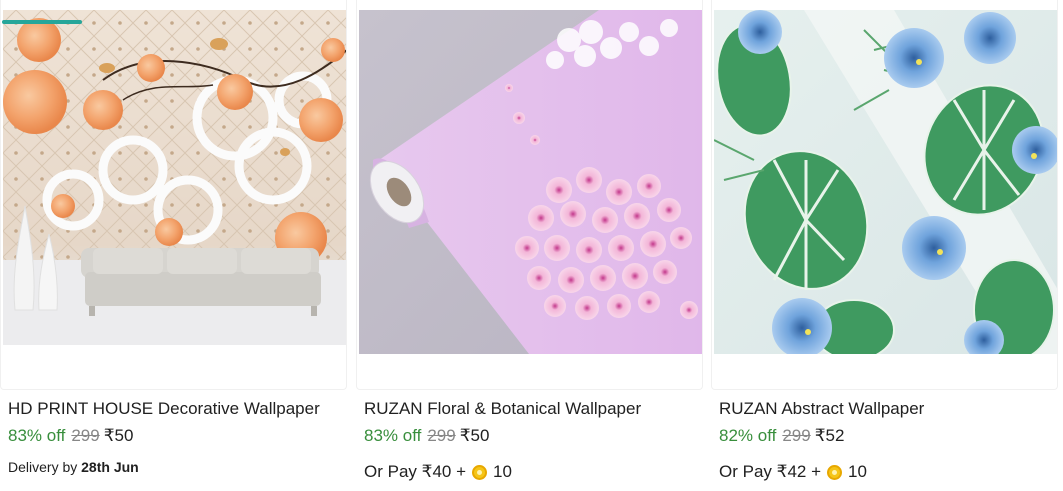 The image size is (1063, 491). I want to click on image-carousel-progress, so click(42, 22).